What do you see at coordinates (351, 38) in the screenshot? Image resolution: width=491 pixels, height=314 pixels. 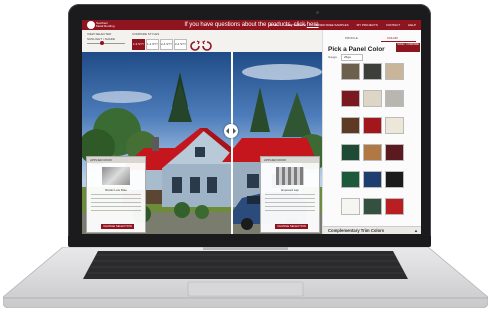 I see `tab-profile: PROFILE` at bounding box center [351, 38].